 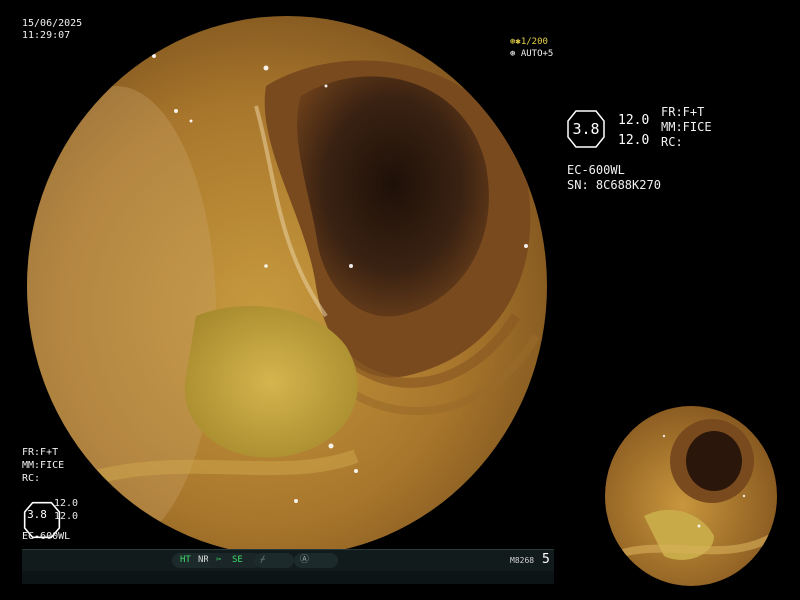 I want to click on mode-info-right: FR:F+T MM:FICE RC:, so click(x=686, y=127).